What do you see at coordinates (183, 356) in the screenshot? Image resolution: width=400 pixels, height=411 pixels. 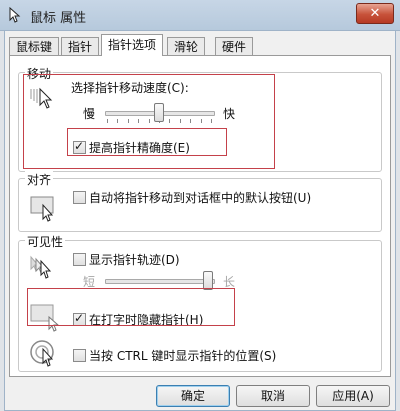 I see `show-location-label: 当按 CTRL 键时显示指针的位置(S)` at bounding box center [183, 356].